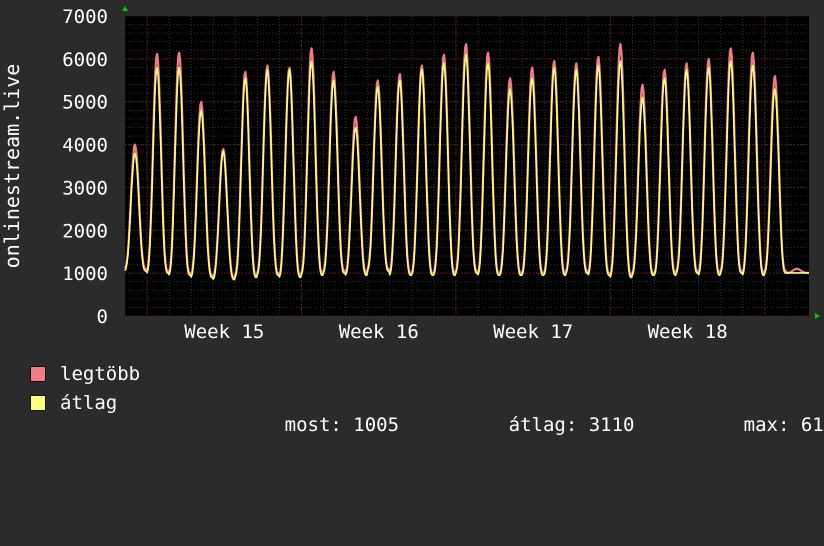 This screenshot has width=824, height=546. I want to click on stat-max-label: max:, so click(766, 425).